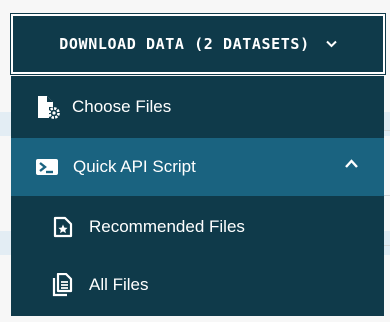 The image size is (390, 322). Describe the element at coordinates (167, 226) in the screenshot. I see `menu-item-label: Recommended Files` at that location.